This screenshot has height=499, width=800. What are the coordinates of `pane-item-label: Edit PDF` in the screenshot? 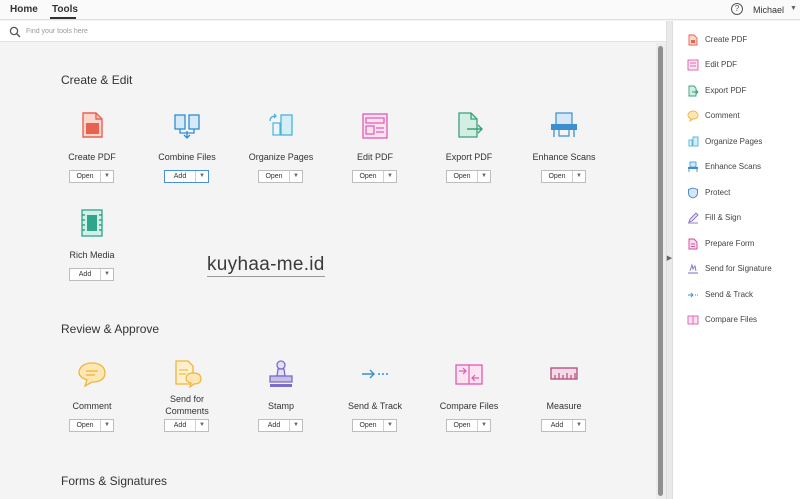 It's located at (721, 64).